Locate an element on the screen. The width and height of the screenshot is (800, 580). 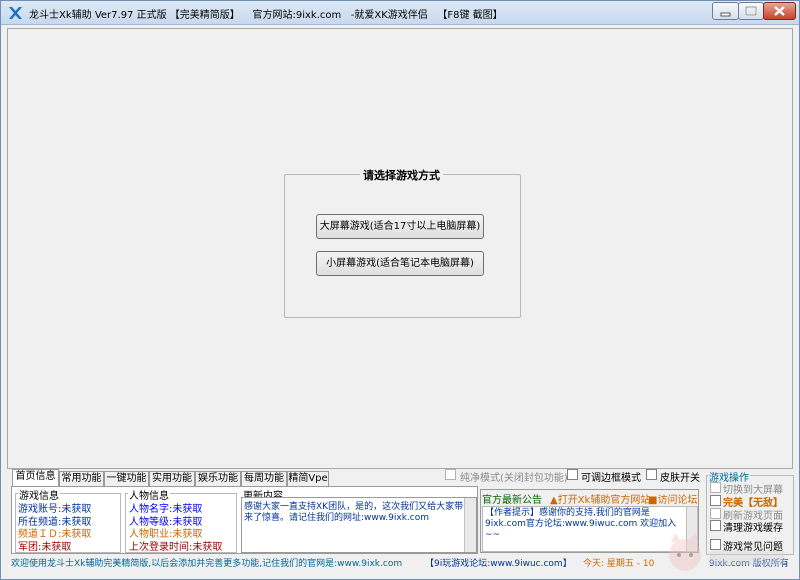
watermark-logo is located at coordinates (727, 552).